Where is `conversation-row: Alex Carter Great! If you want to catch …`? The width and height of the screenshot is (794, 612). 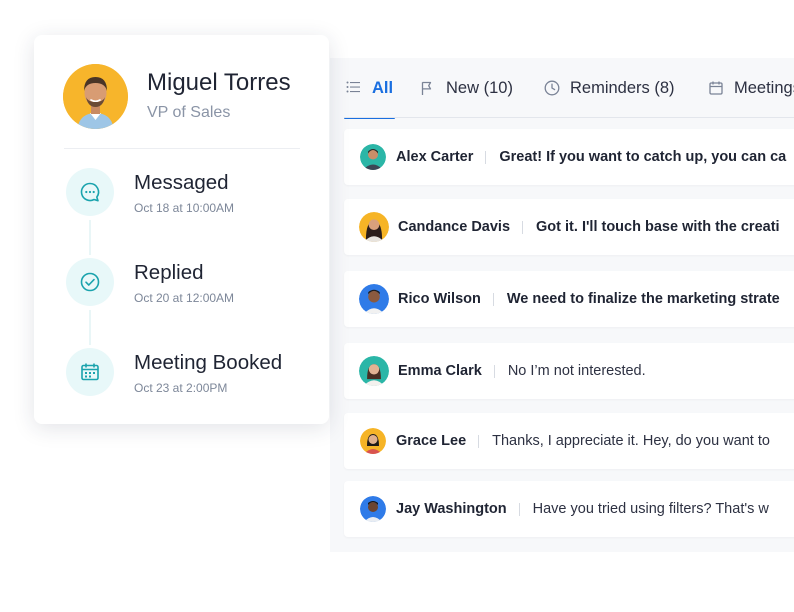
conversation-row: Alex Carter Great! If you want to catch … is located at coordinates (569, 157).